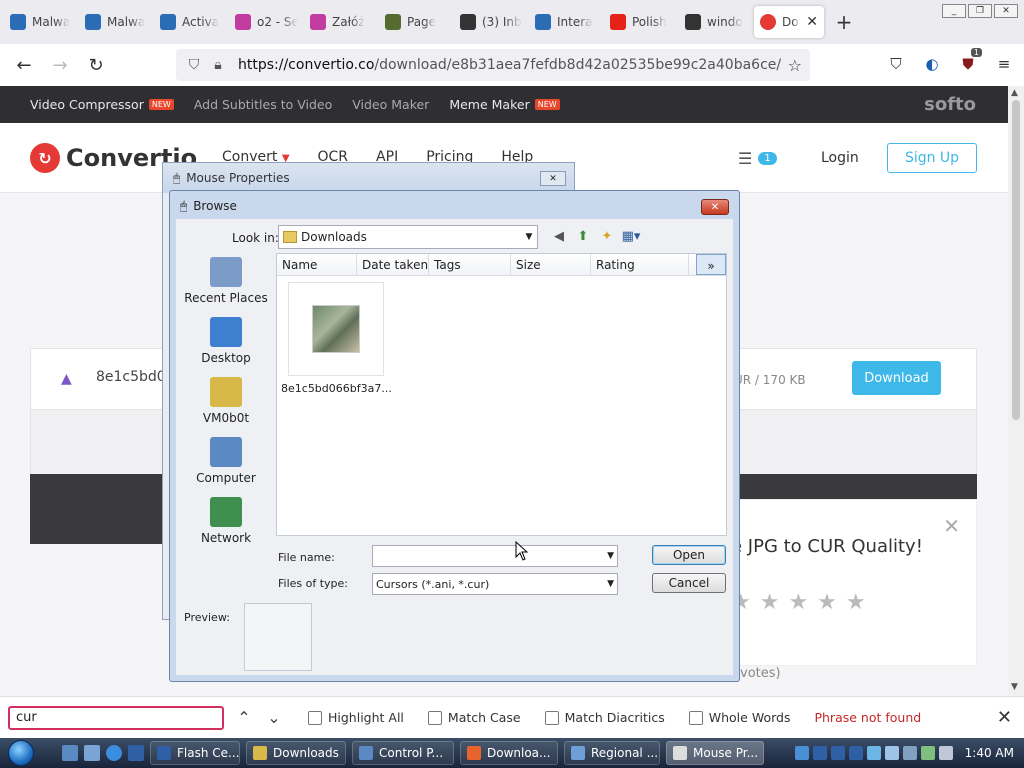 The height and width of the screenshot is (768, 1024). I want to click on ublock-icon: ⛊ 1, so click(970, 61).